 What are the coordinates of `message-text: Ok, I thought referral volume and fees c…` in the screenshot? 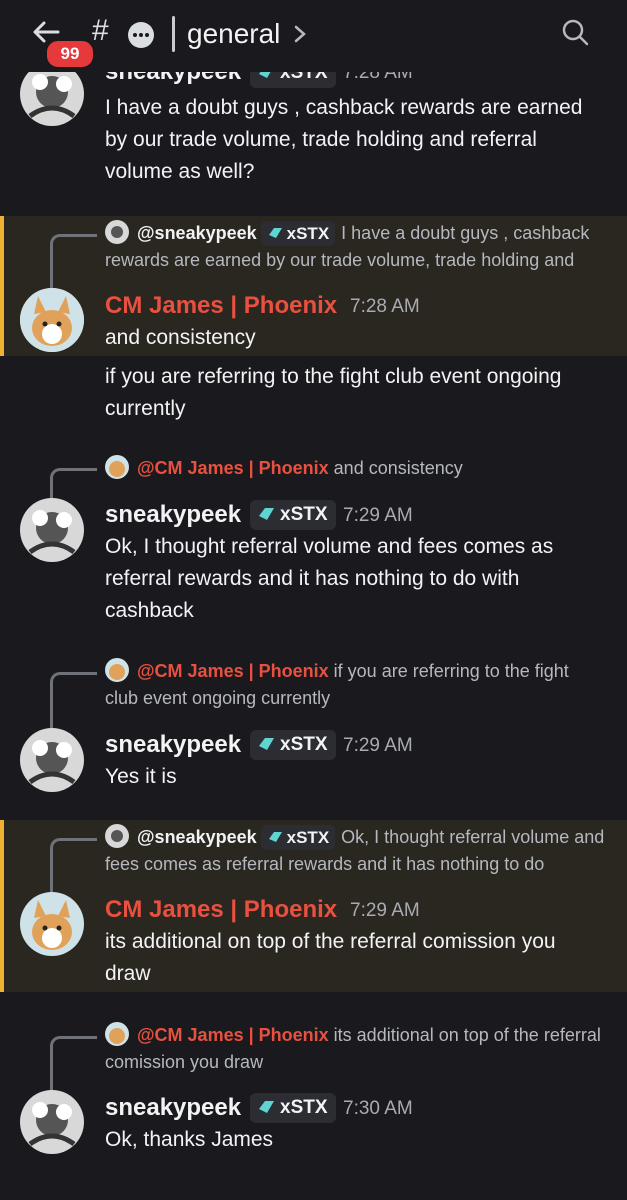 It's located at (329, 578).